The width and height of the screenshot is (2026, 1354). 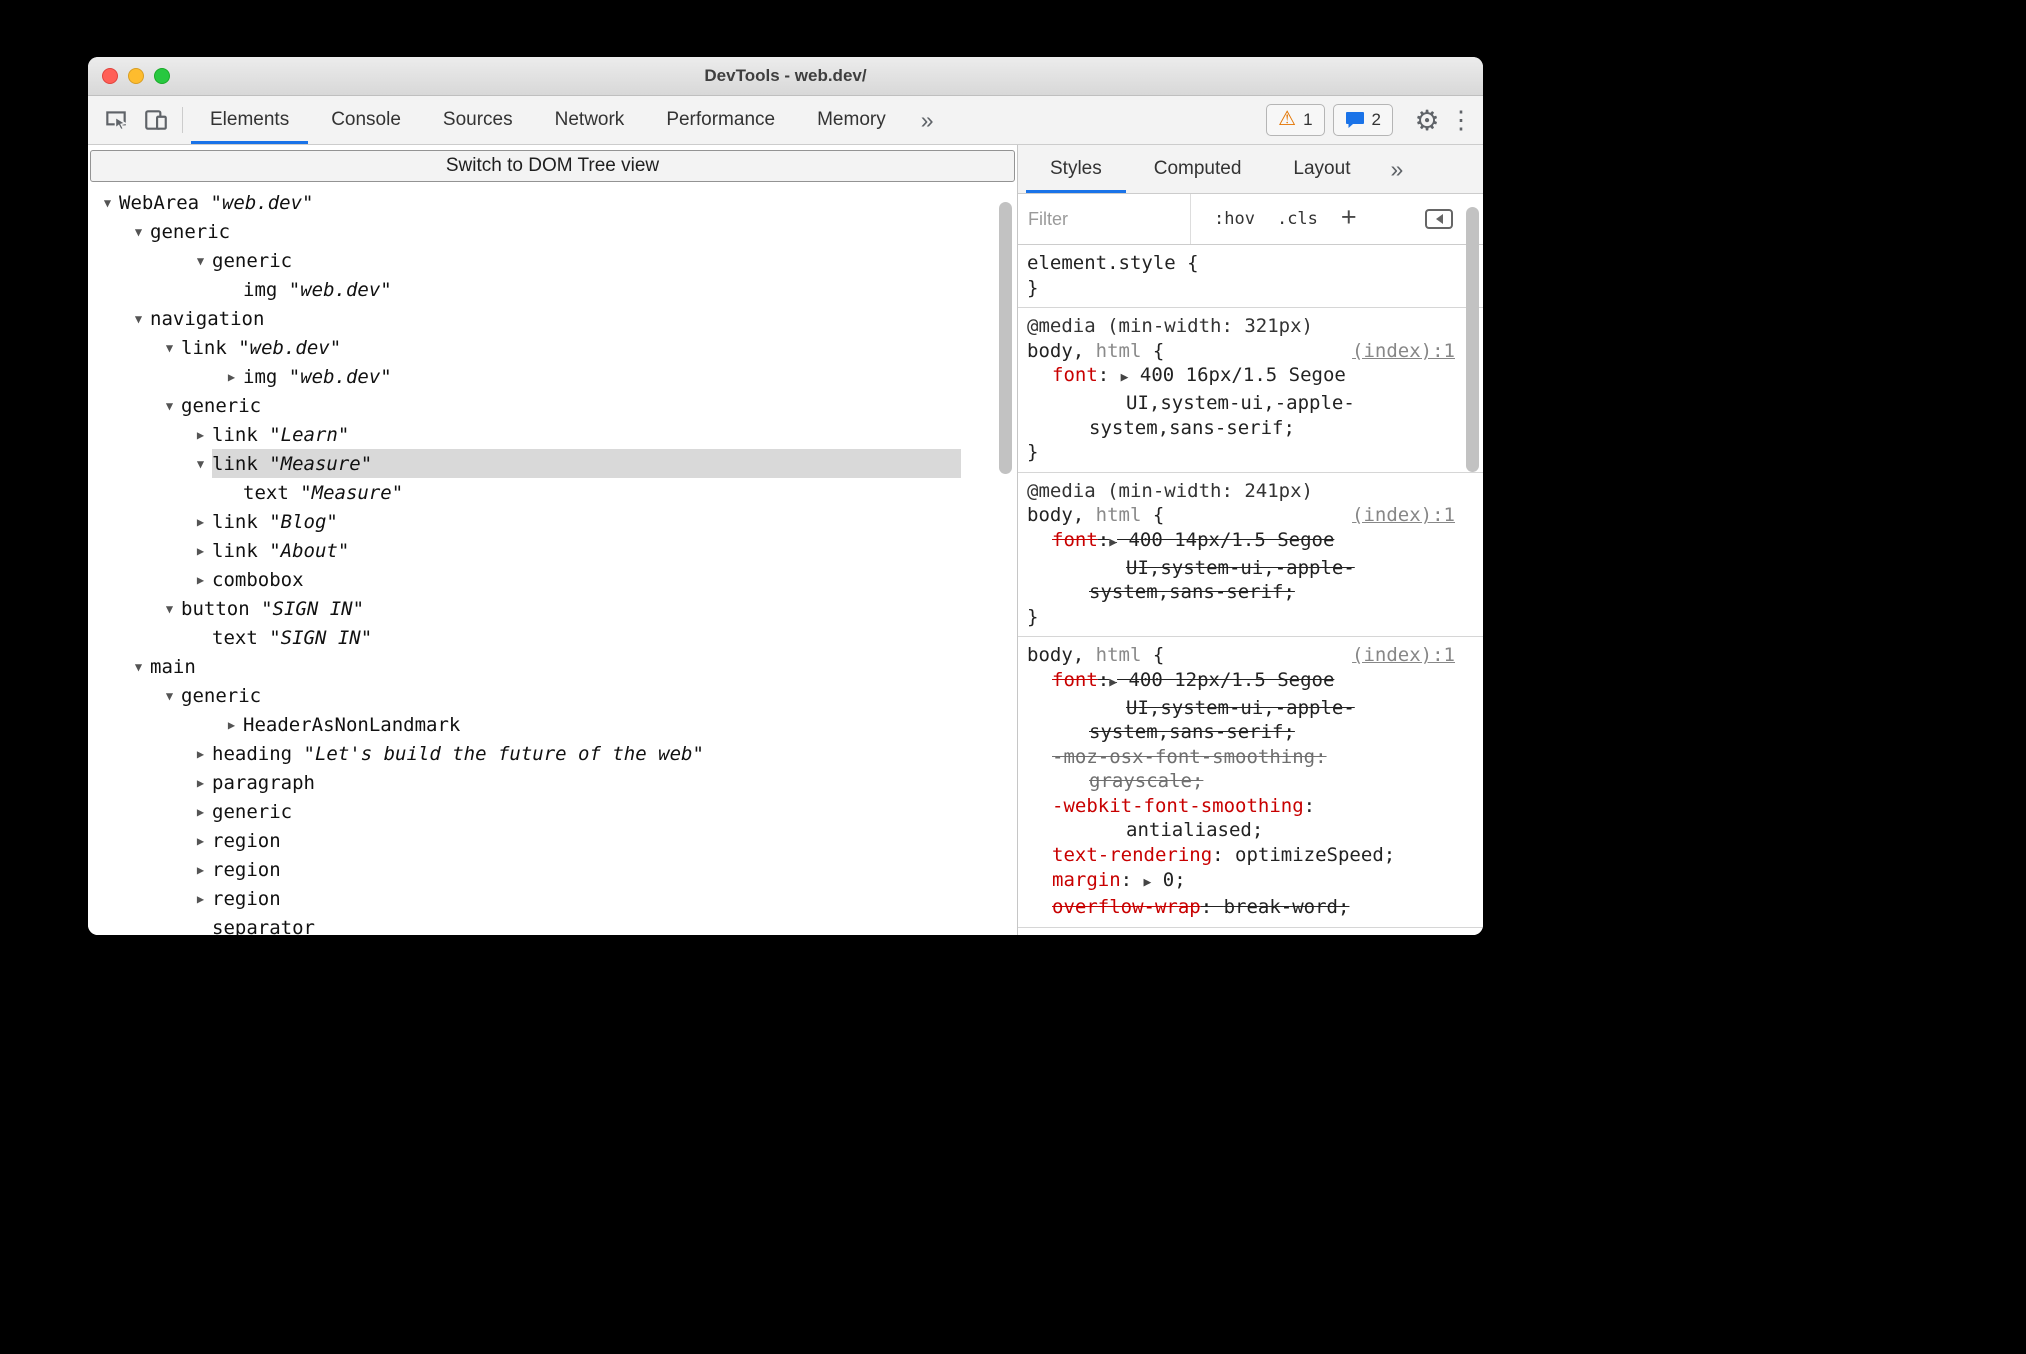 What do you see at coordinates (1295, 120) in the screenshot?
I see `warnings-badge: ⚠ 1` at bounding box center [1295, 120].